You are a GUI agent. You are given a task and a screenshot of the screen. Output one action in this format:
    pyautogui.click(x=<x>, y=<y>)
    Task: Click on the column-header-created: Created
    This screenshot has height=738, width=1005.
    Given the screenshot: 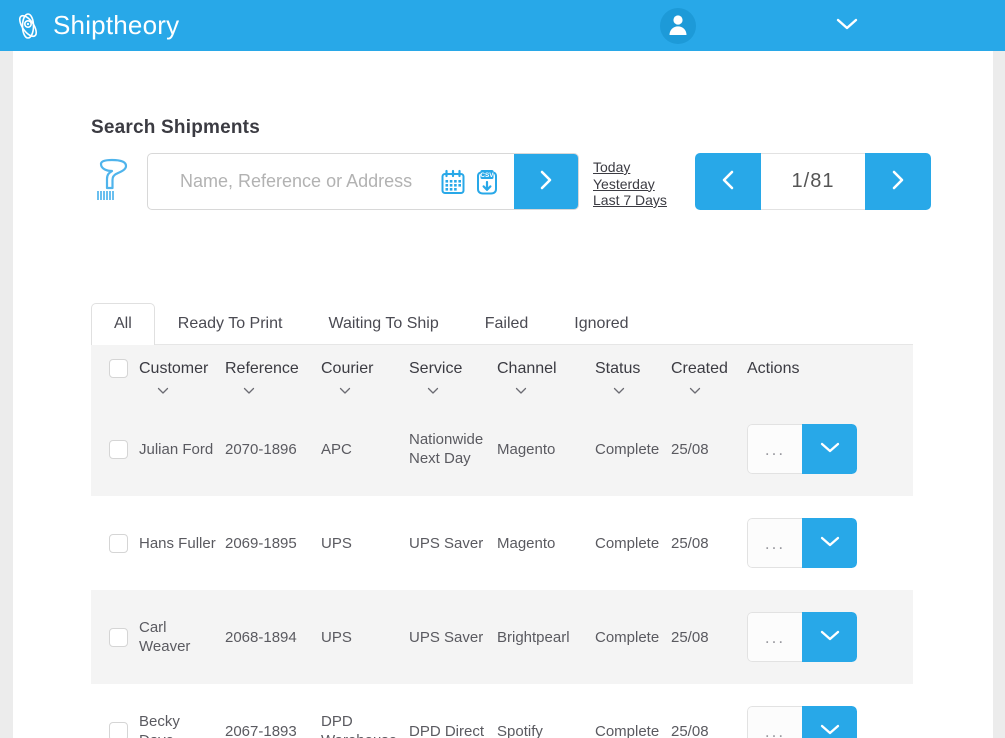 What is the action you would take?
    pyautogui.click(x=705, y=376)
    